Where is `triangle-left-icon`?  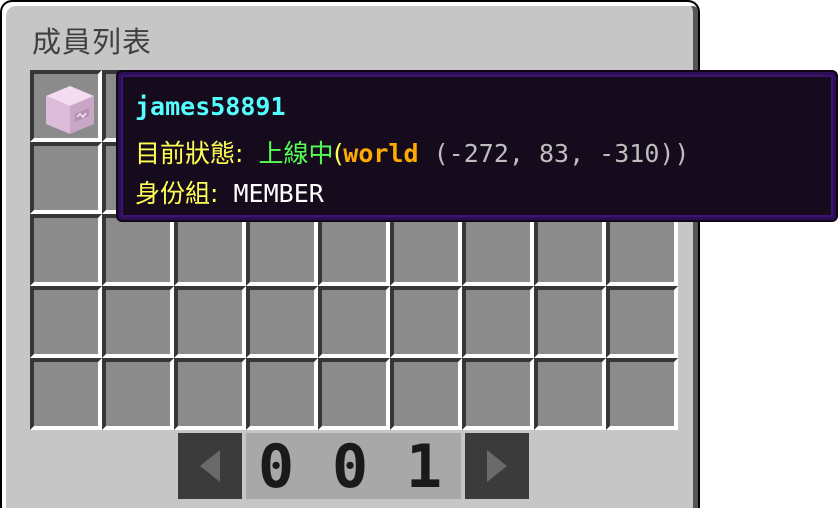
triangle-left-icon is located at coordinates (210, 466).